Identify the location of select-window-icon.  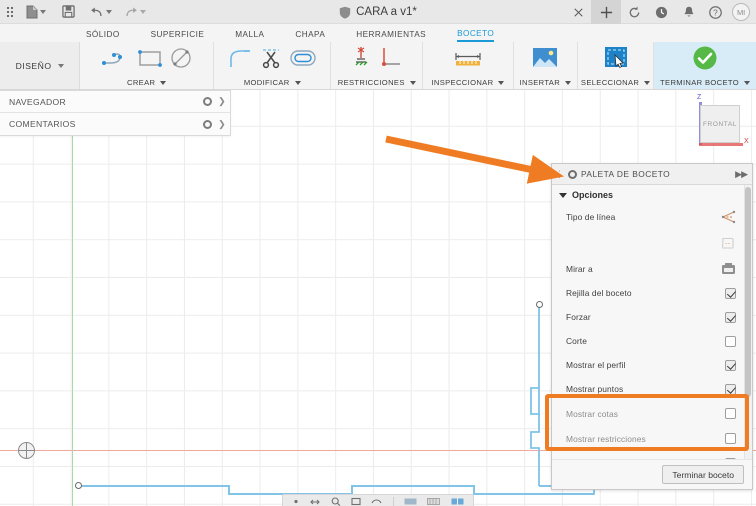
(616, 60).